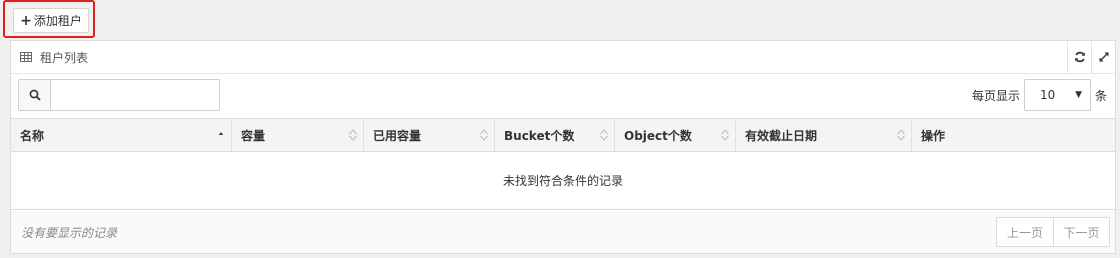 This screenshot has height=258, width=1120. What do you see at coordinates (253, 135) in the screenshot?
I see `column-capacity-label: 容量` at bounding box center [253, 135].